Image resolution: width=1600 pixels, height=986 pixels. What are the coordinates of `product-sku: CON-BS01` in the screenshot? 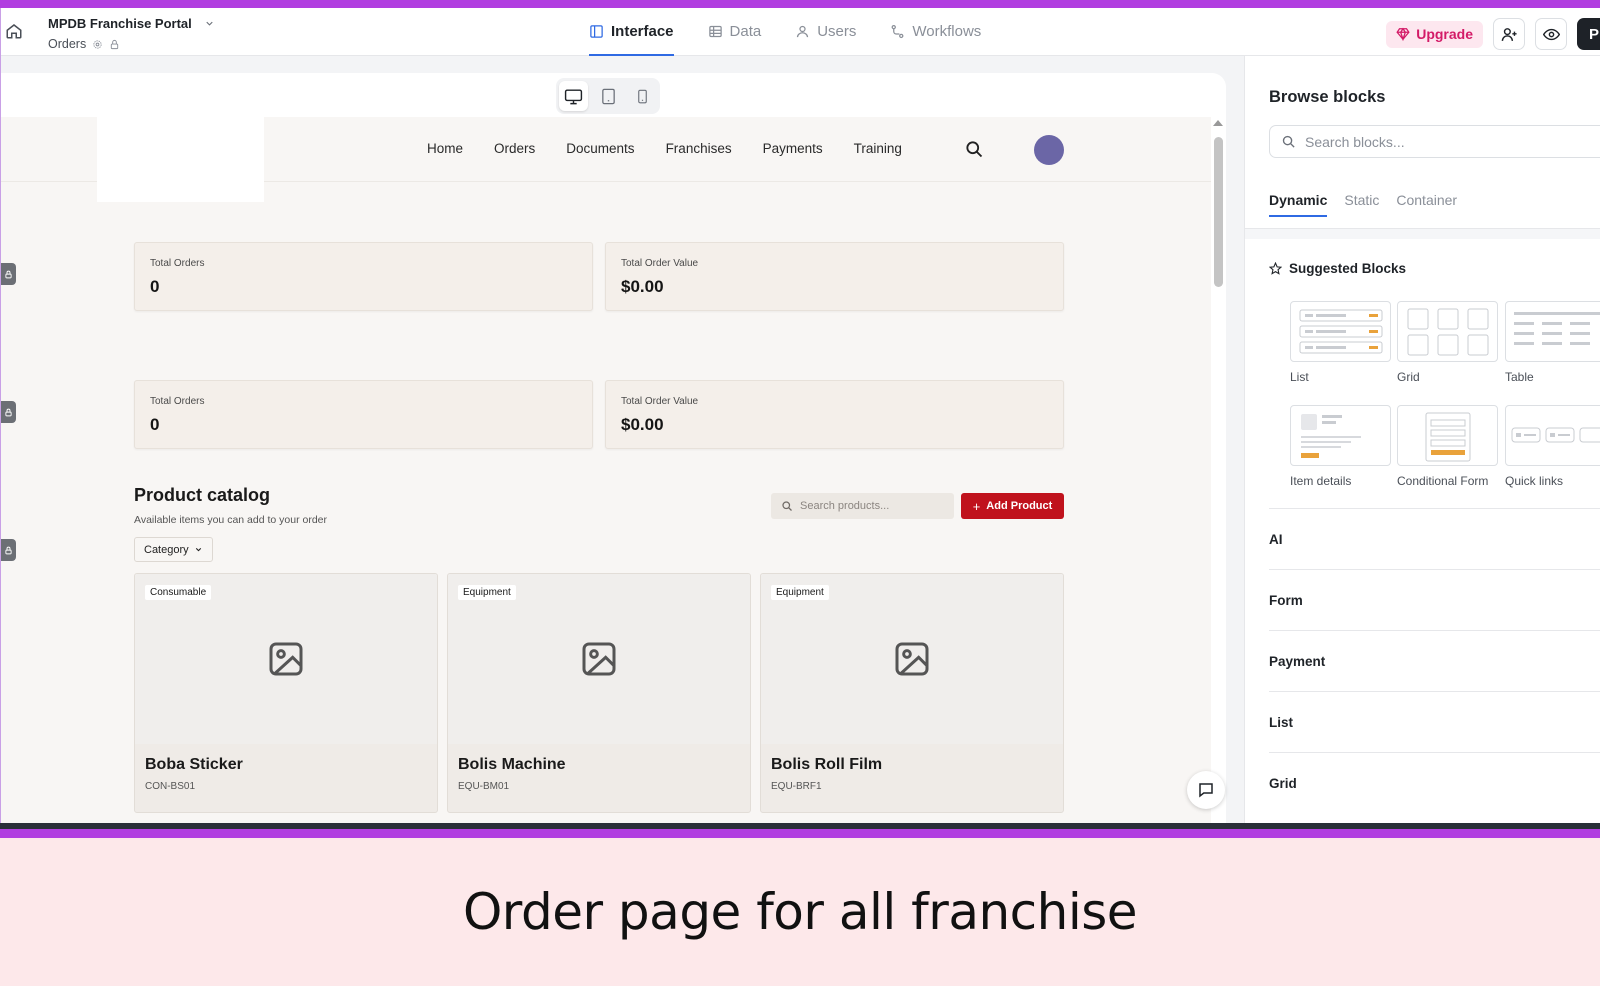 It's located at (170, 786).